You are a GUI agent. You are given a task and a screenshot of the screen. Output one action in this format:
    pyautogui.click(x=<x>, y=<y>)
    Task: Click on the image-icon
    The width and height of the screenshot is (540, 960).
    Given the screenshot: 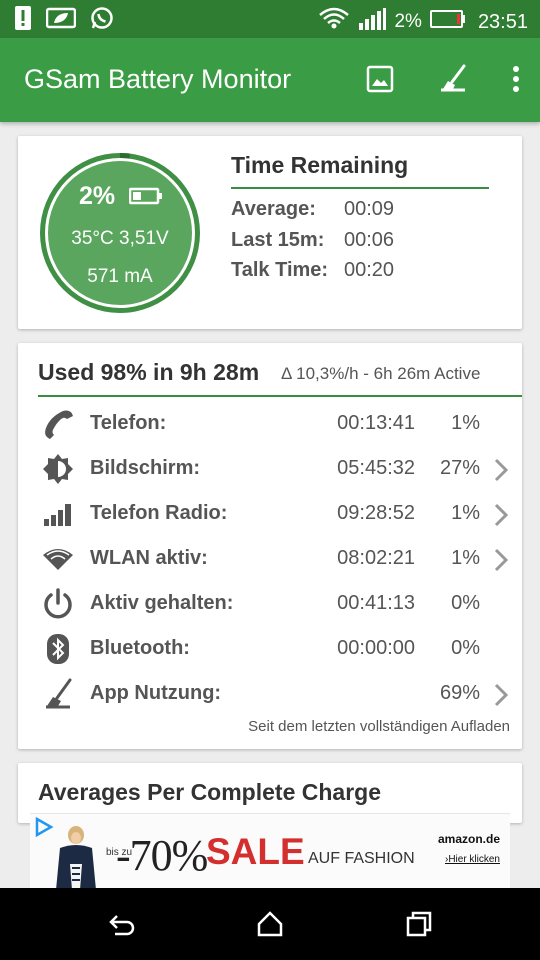 What is the action you would take?
    pyautogui.click(x=380, y=81)
    